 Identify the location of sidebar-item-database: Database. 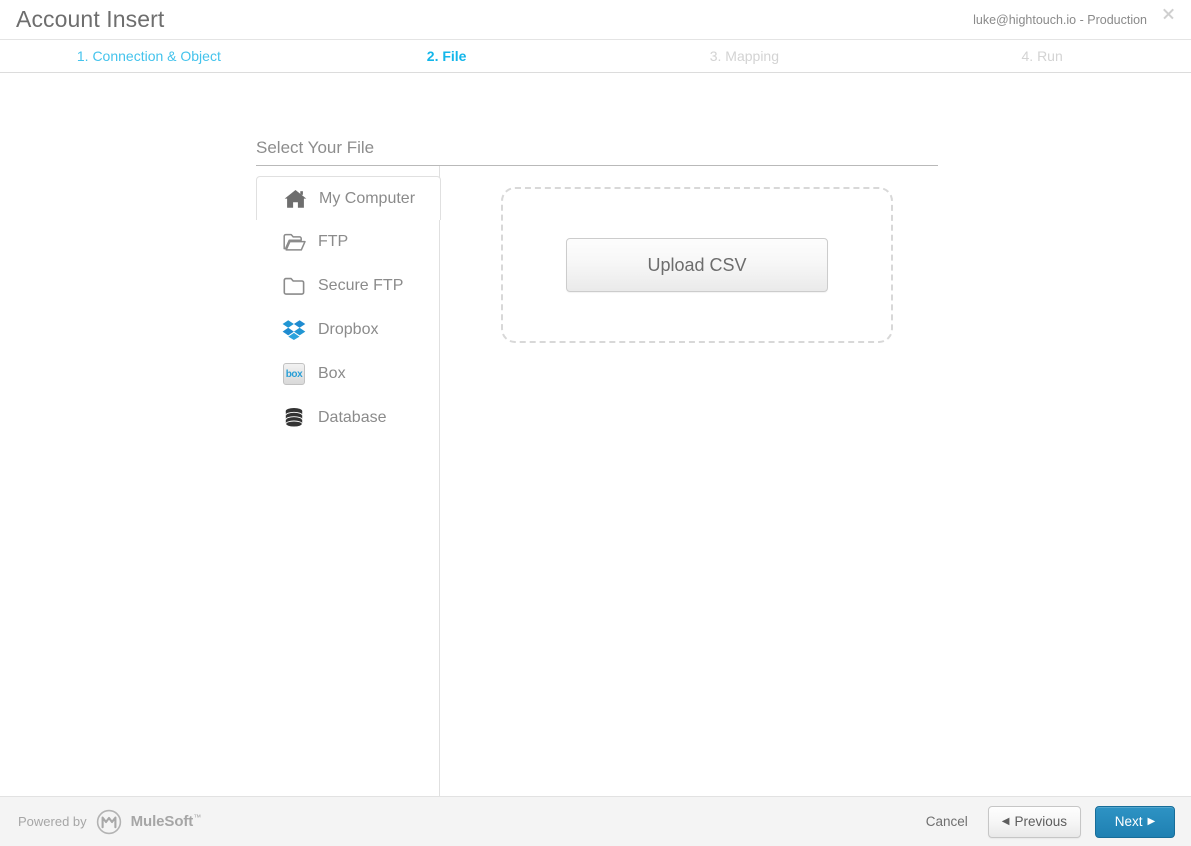
(347, 418).